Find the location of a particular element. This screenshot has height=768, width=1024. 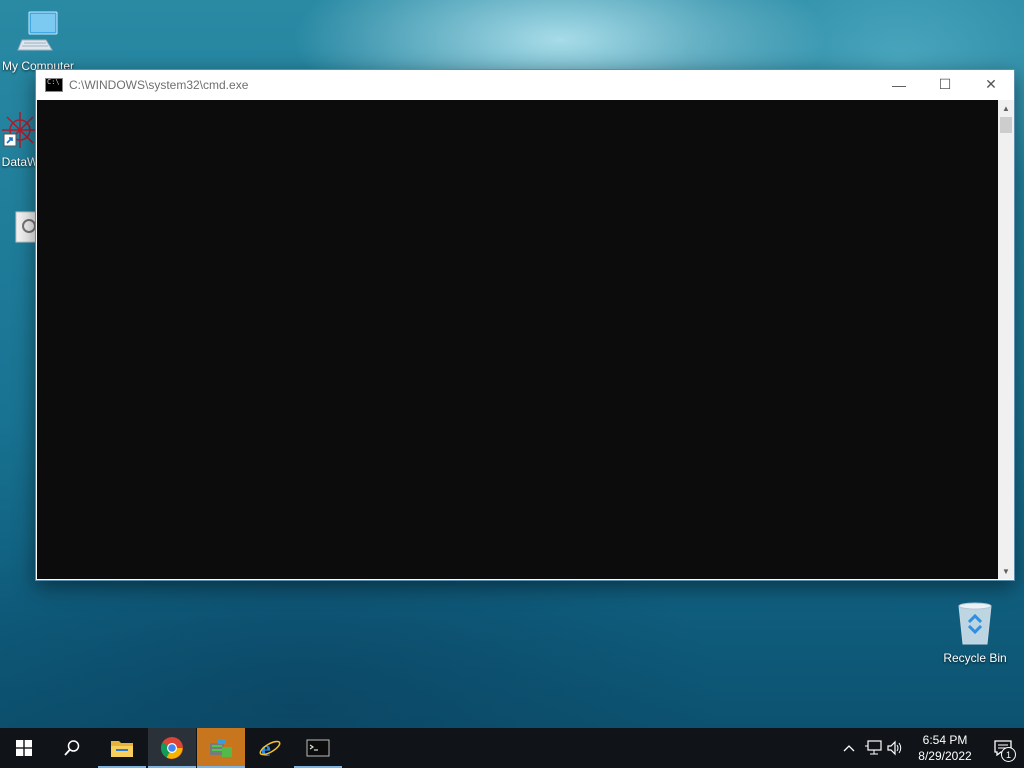

scroll-down-arrow-icon: ▼ is located at coordinates (1006, 571).